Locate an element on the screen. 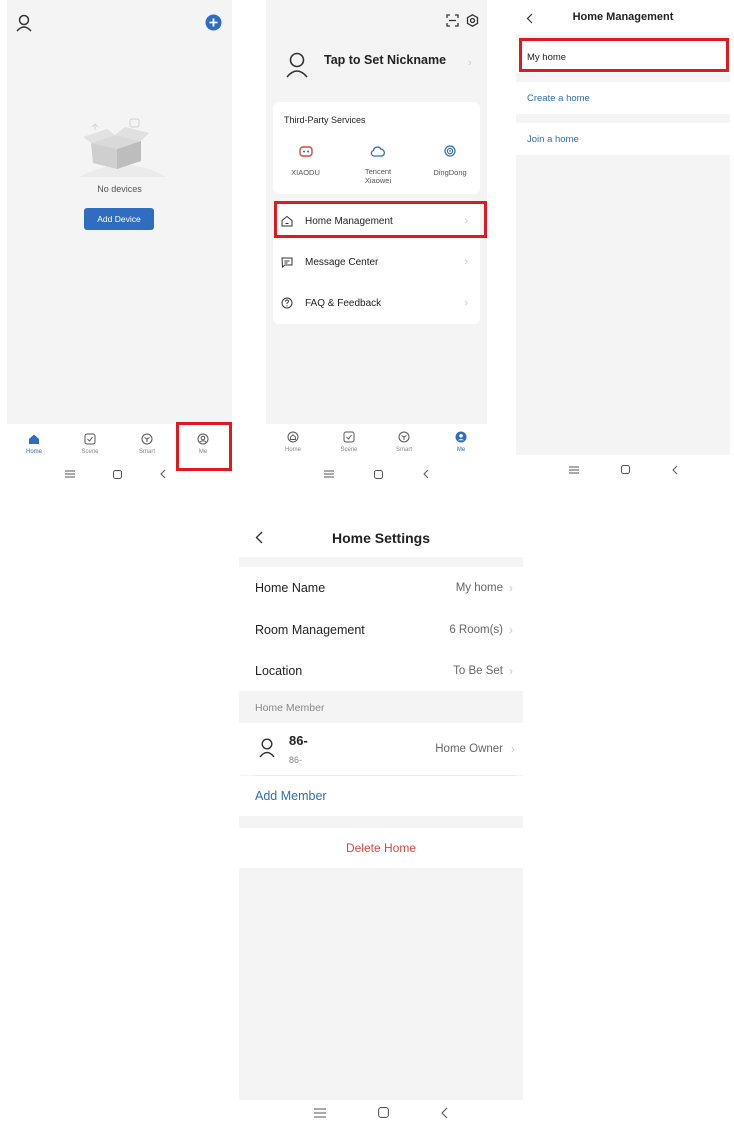  page-title: Home Settings is located at coordinates (380, 538).